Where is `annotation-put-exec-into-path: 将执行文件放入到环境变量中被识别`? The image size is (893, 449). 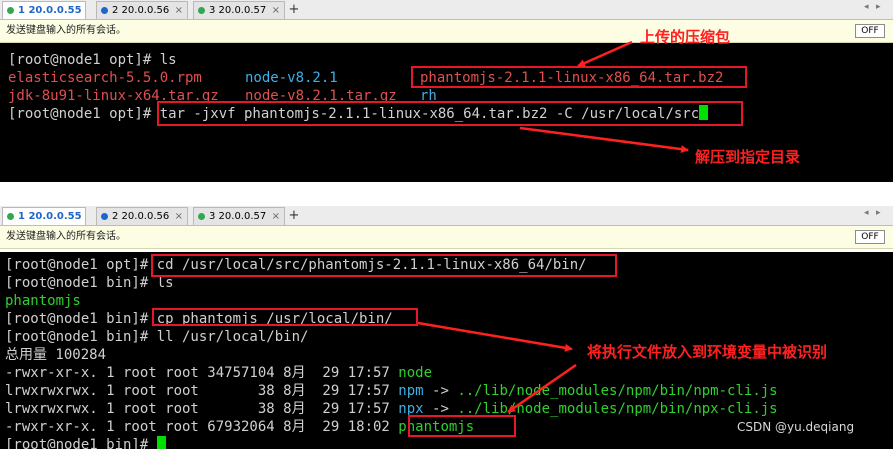 annotation-put-exec-into-path: 将执行文件放入到环境变量中被识别 is located at coordinates (707, 352).